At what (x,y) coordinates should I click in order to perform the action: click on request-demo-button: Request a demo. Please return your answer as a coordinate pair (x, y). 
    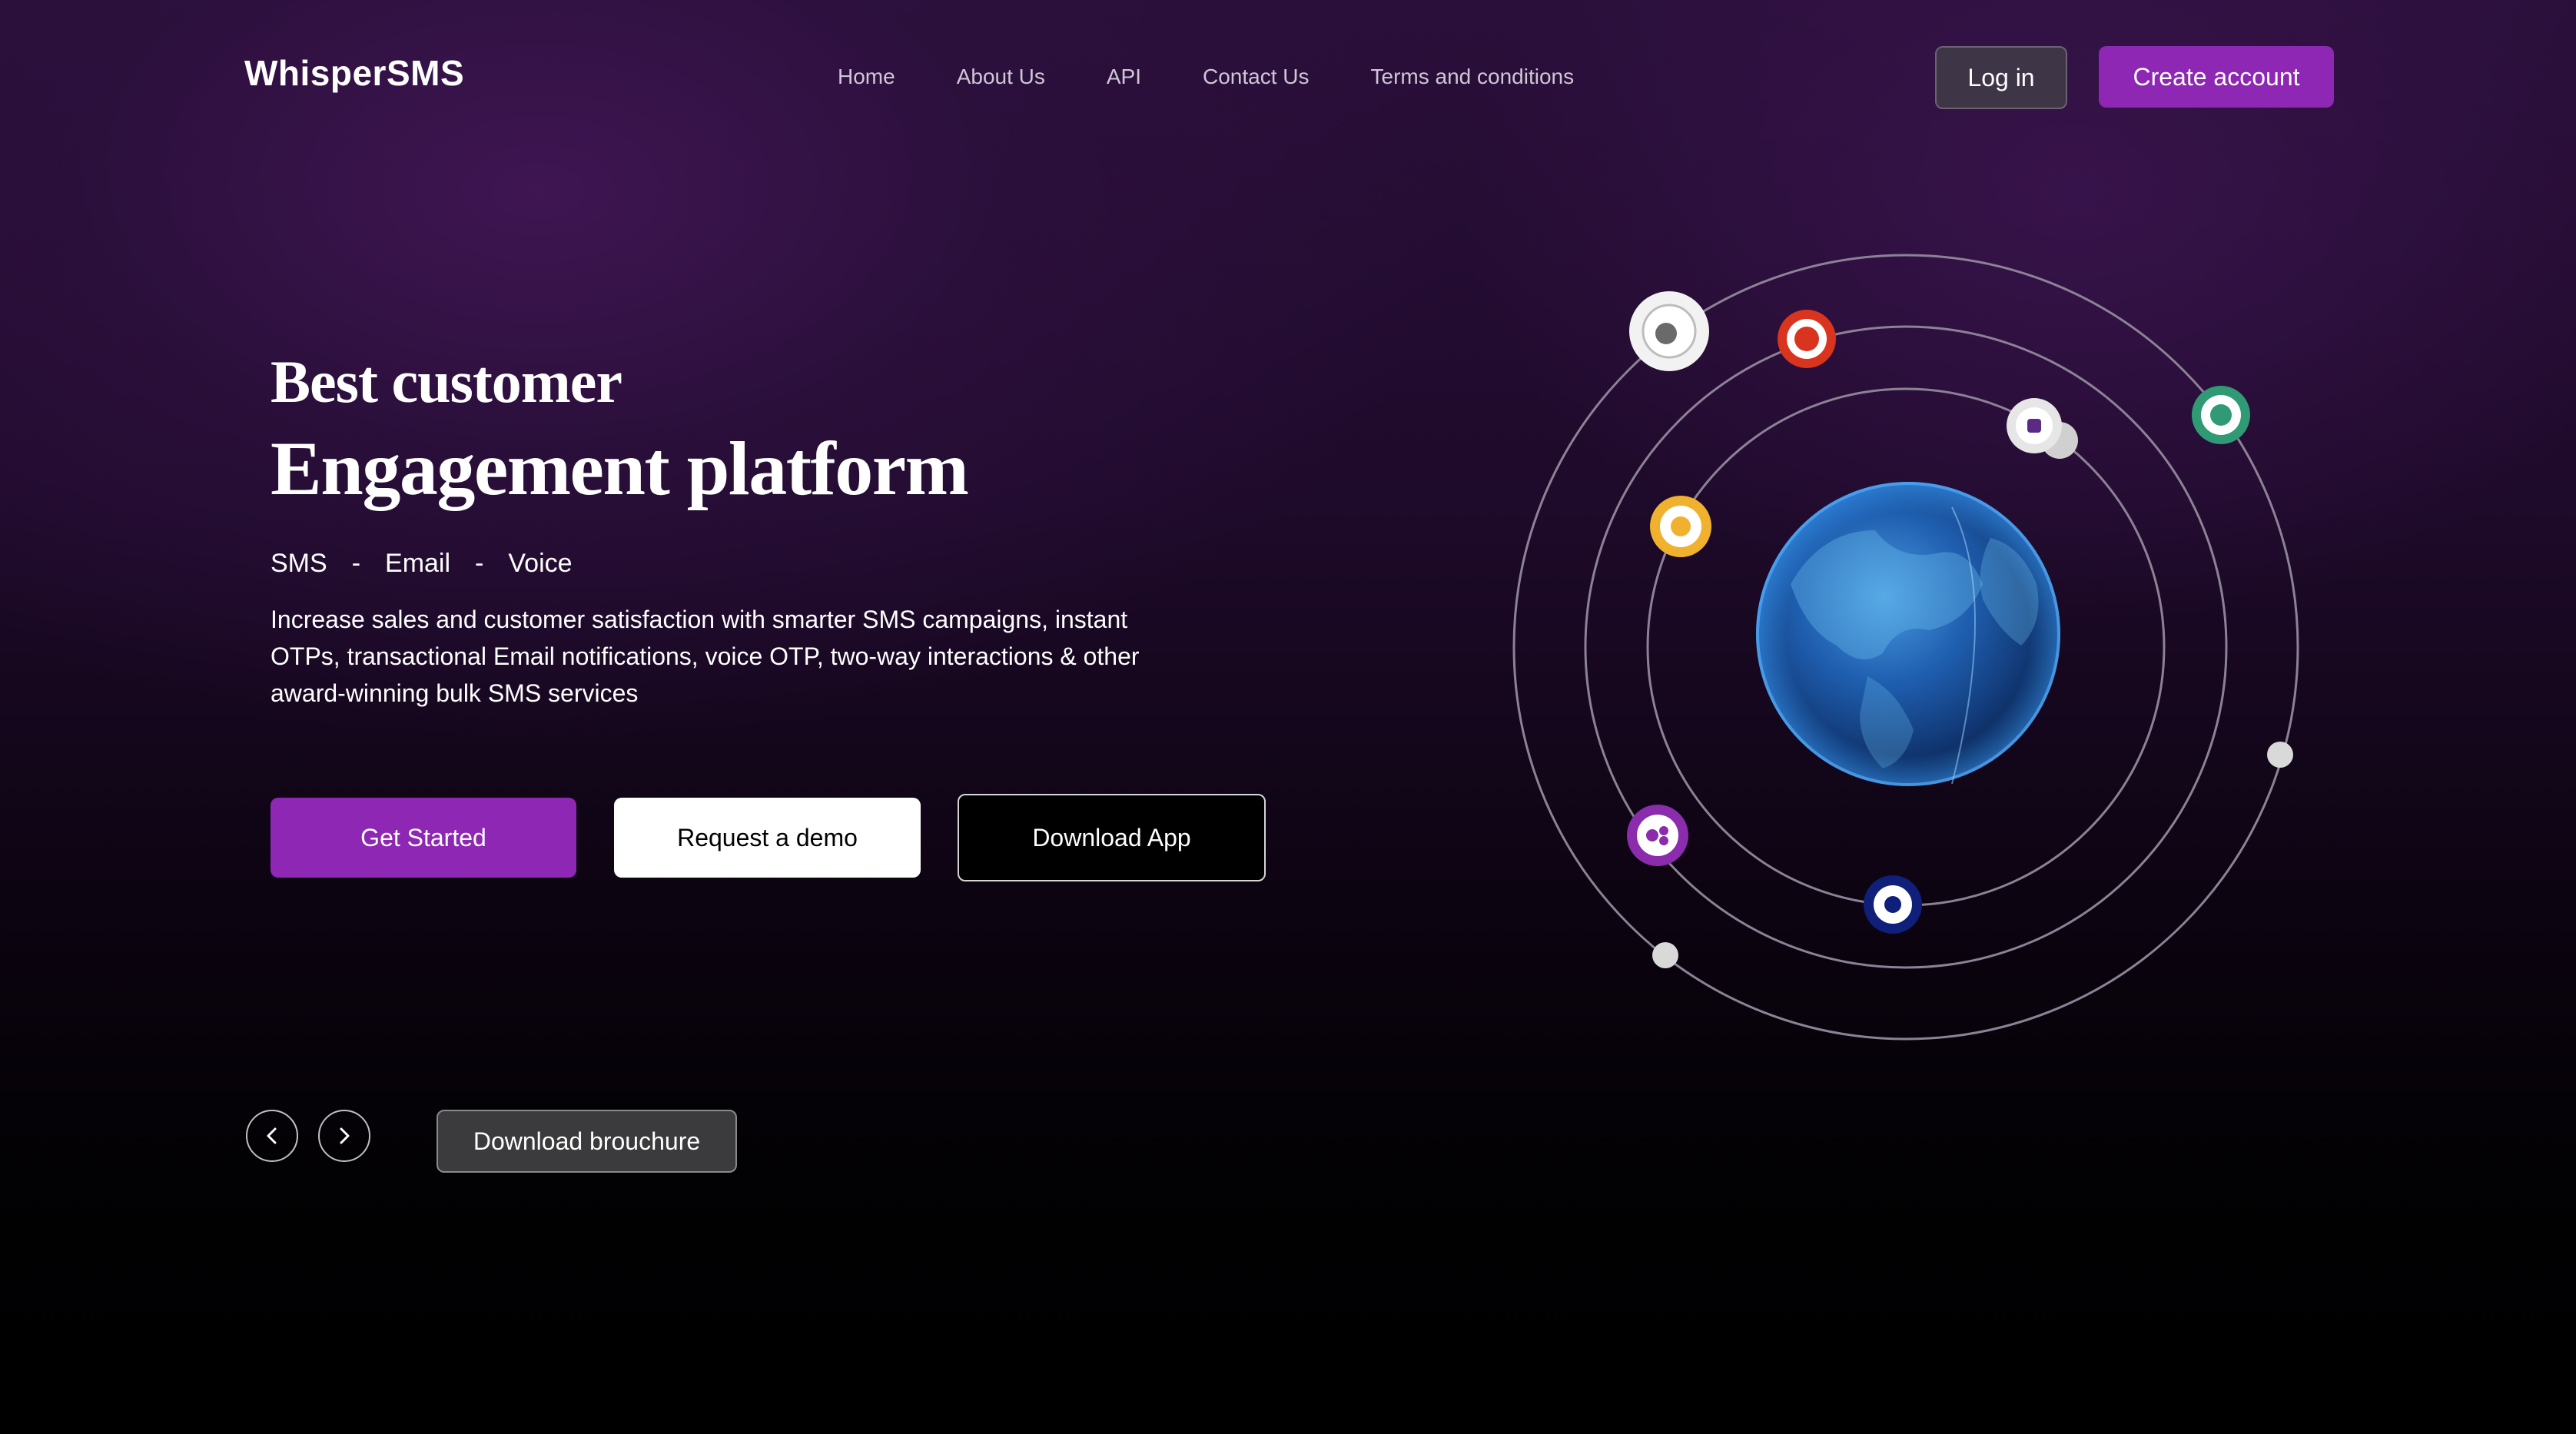
    Looking at the image, I should click on (767, 838).